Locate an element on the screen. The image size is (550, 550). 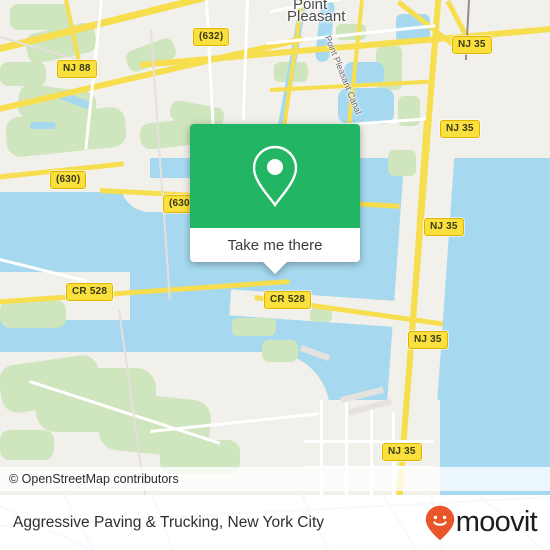
moovit-pin-smiley-icon is located at coordinates (440, 523).